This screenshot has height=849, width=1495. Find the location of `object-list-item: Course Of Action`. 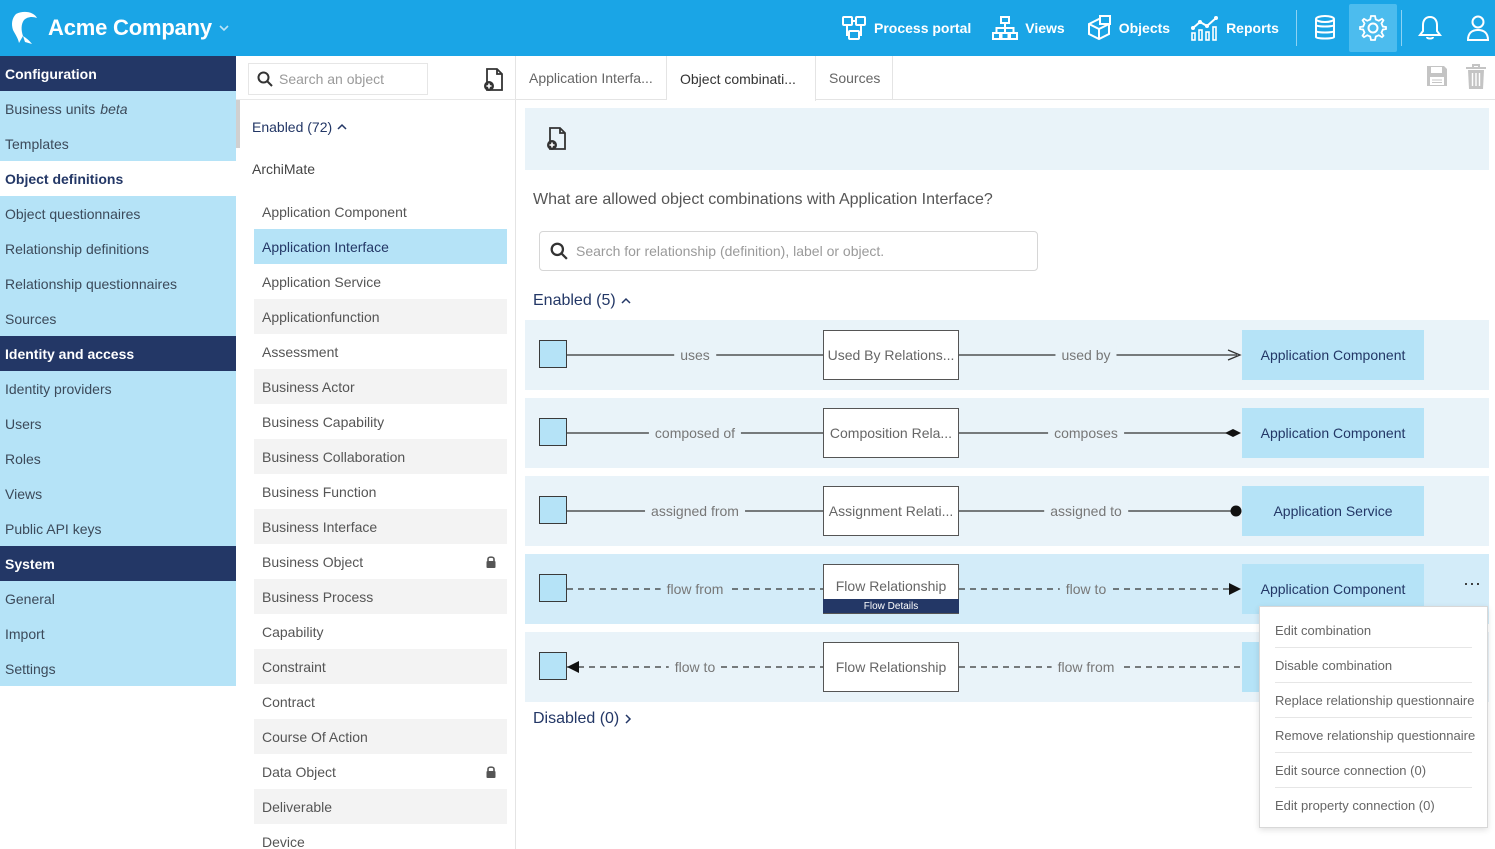

object-list-item: Course Of Action is located at coordinates (380, 736).